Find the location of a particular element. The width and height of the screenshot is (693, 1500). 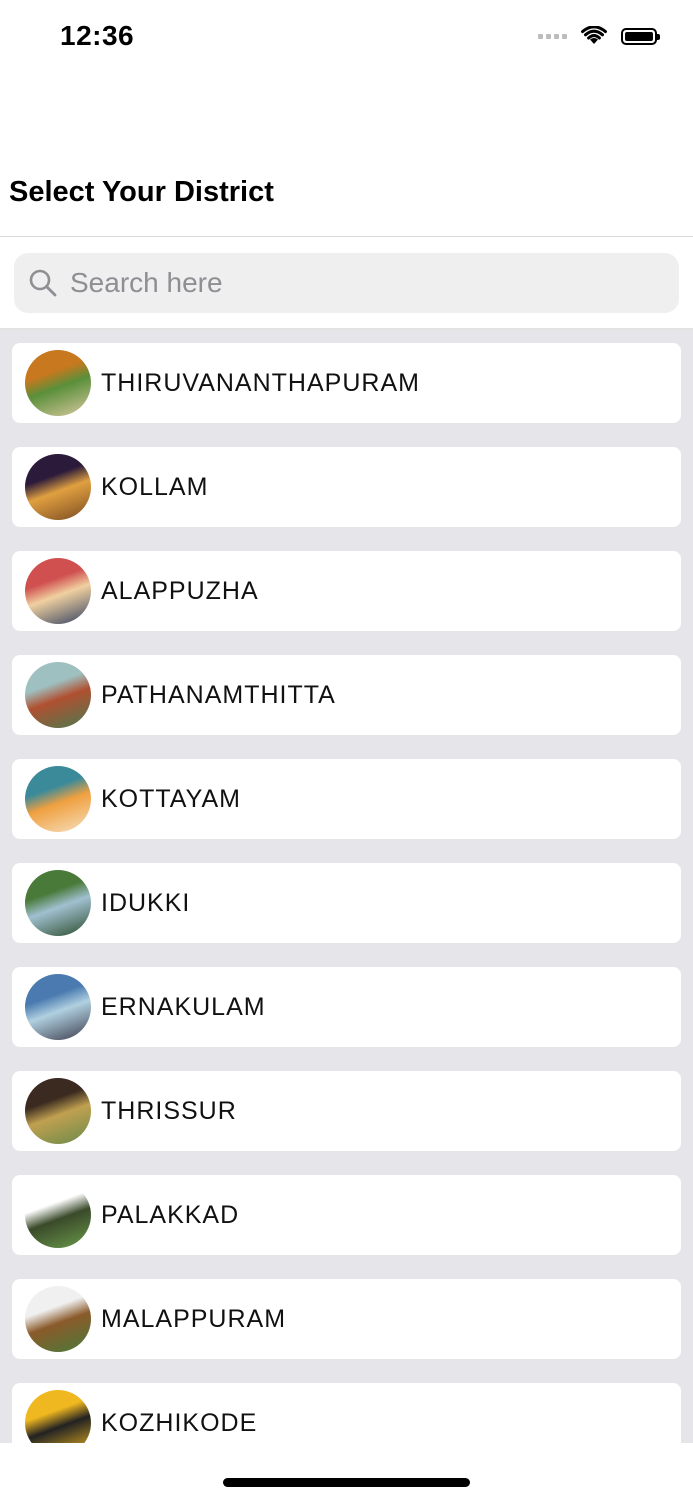

district-item: KOLLAM is located at coordinates (346, 487).